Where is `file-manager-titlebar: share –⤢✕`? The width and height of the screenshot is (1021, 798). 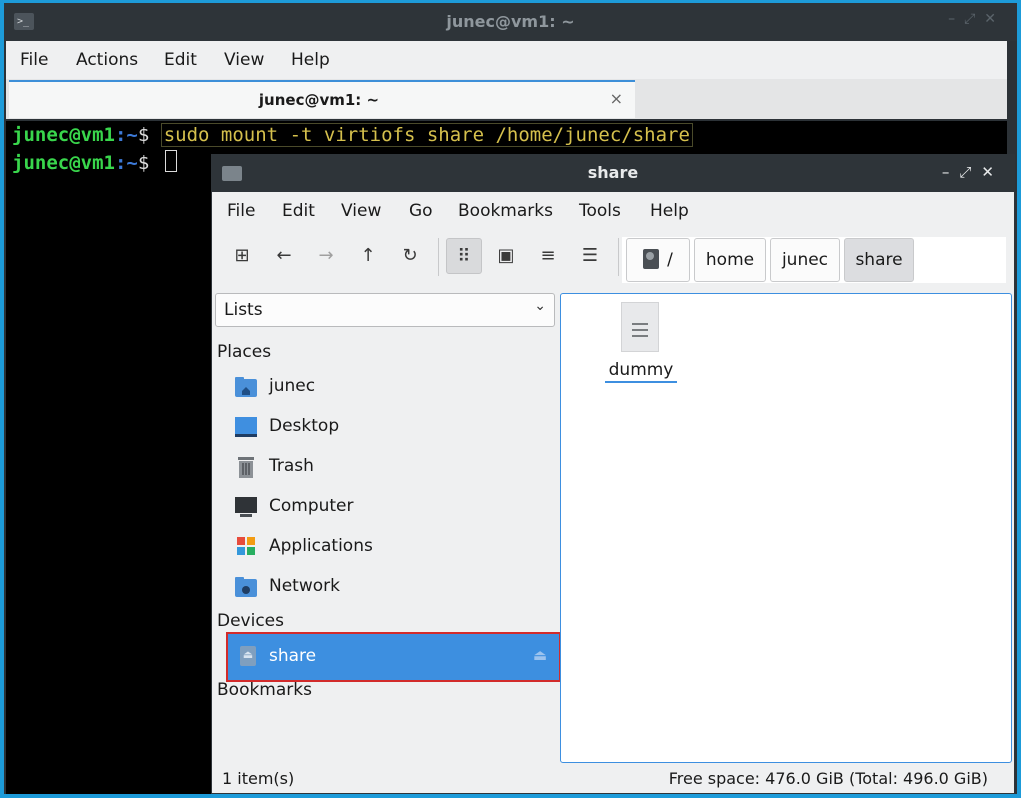 file-manager-titlebar: share –⤢✕ is located at coordinates (613, 173).